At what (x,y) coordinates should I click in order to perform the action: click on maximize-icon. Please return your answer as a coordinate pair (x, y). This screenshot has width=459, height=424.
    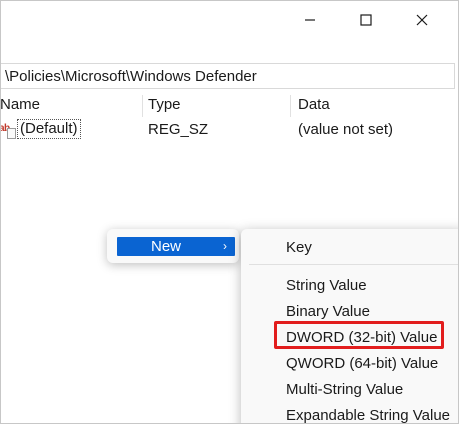
    Looking at the image, I should click on (366, 20).